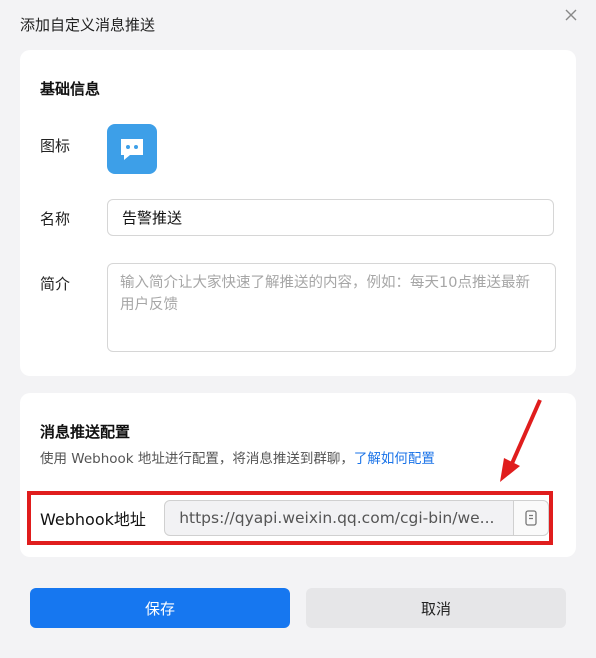 The width and height of the screenshot is (596, 658). Describe the element at coordinates (330, 217) in the screenshot. I see `name-input: 告警推送` at that location.